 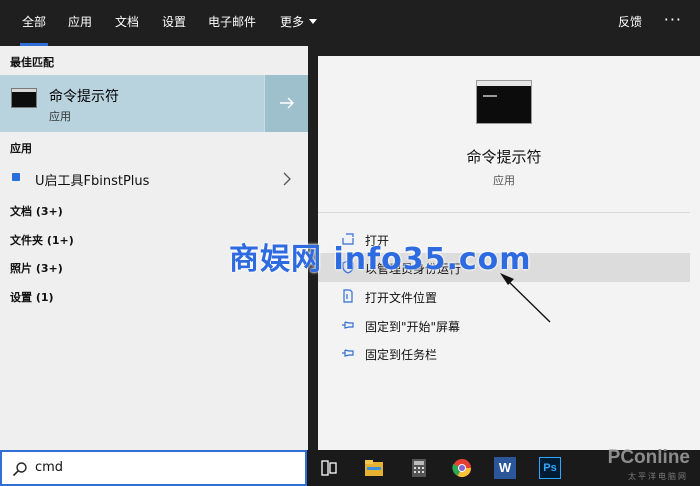 I want to click on search-icon, so click(x=19, y=469).